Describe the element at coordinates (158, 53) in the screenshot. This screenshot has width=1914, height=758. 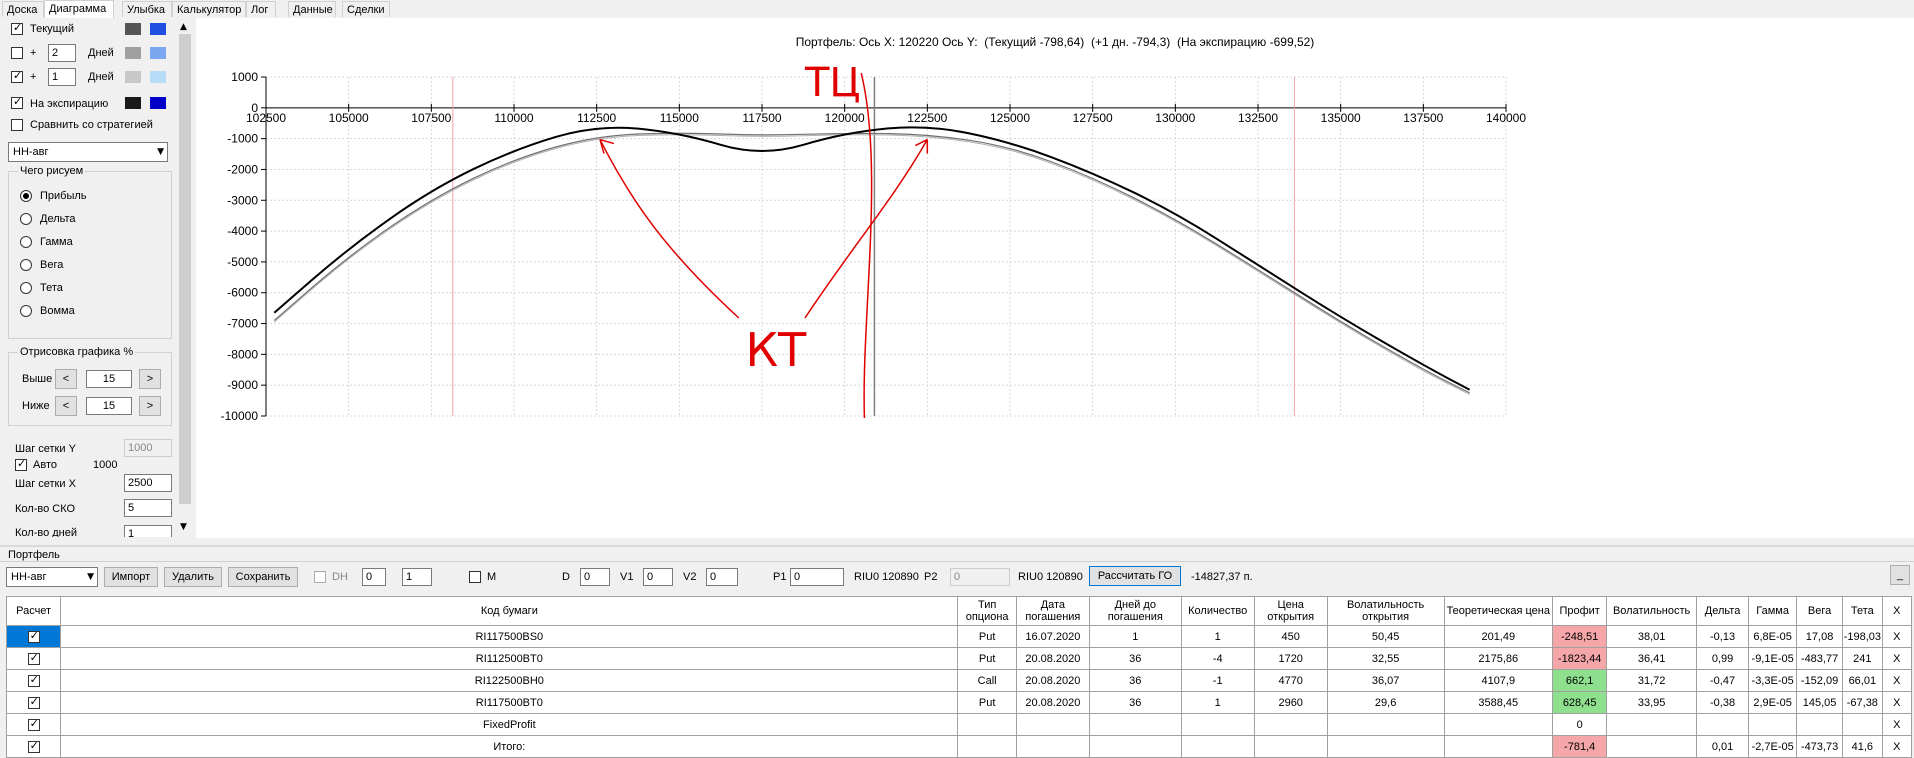
I see `plus1-color-b` at that location.